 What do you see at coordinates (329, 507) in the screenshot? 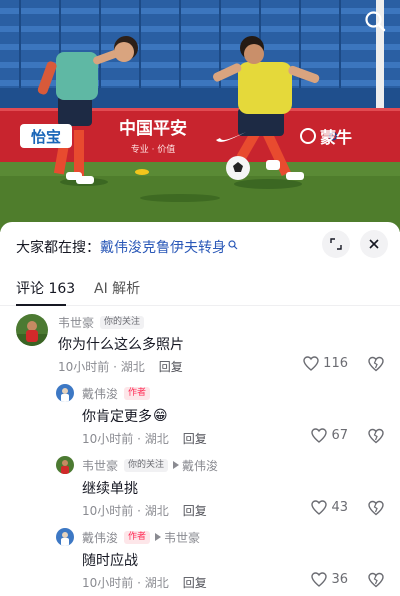
I see `like-button: 43` at bounding box center [329, 507].